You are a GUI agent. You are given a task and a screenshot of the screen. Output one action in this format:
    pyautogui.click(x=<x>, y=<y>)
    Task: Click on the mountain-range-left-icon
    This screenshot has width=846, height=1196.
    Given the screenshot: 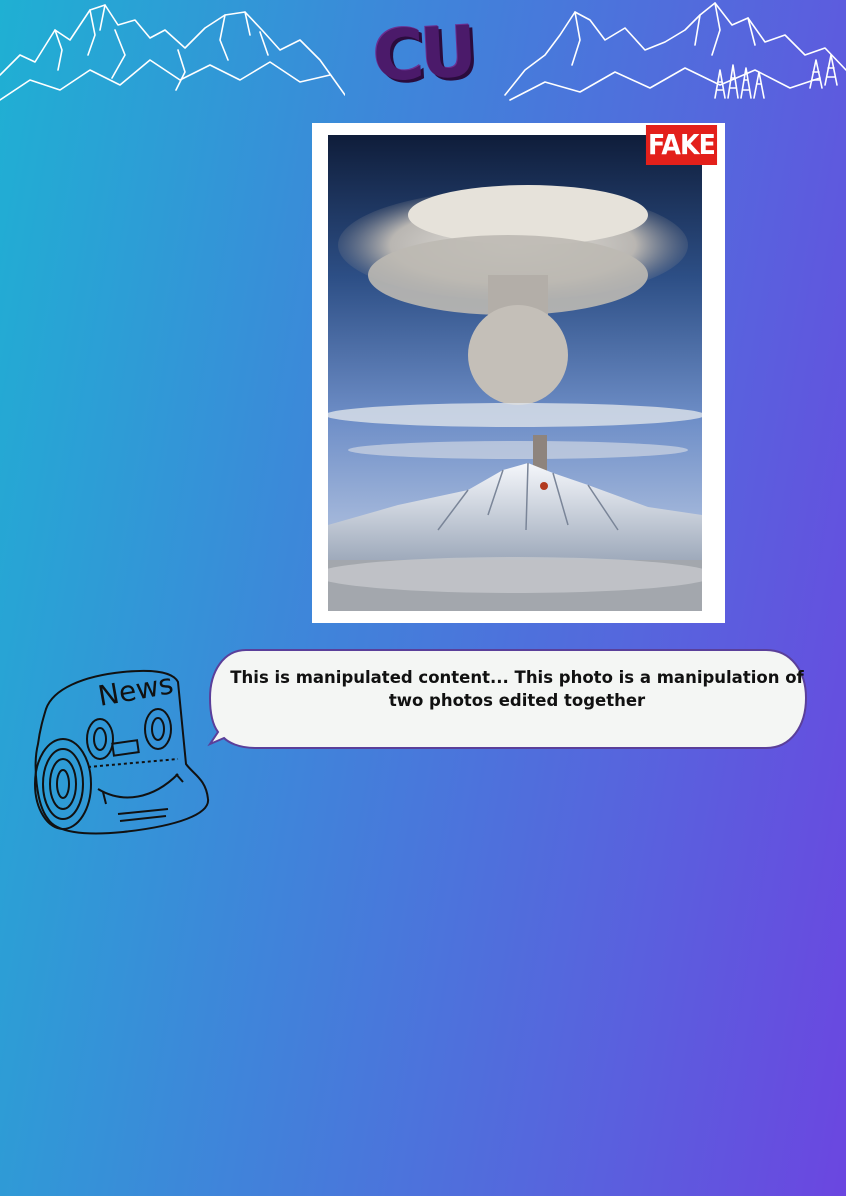 What is the action you would take?
    pyautogui.click(x=172, y=52)
    